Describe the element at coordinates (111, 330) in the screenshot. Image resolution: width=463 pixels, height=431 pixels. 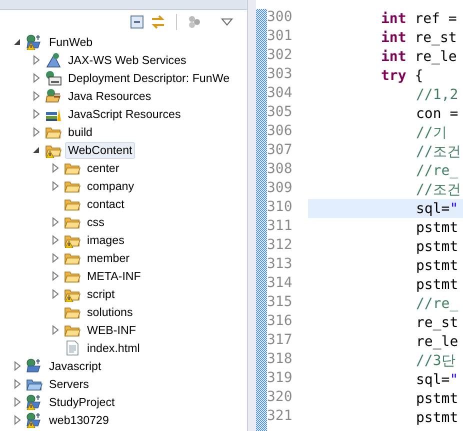
I see `tree-item: WEB-INF` at that location.